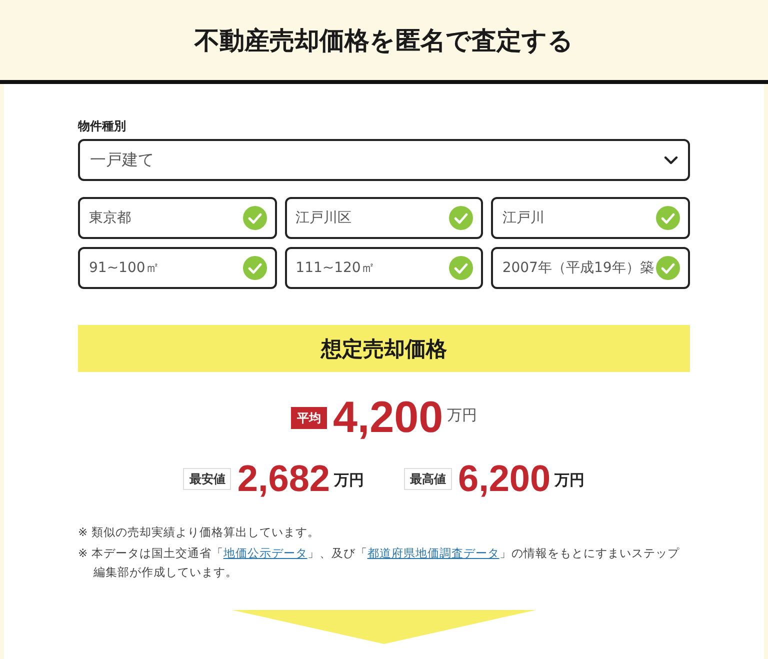  I want to click on price-label: 平均, so click(308, 418).